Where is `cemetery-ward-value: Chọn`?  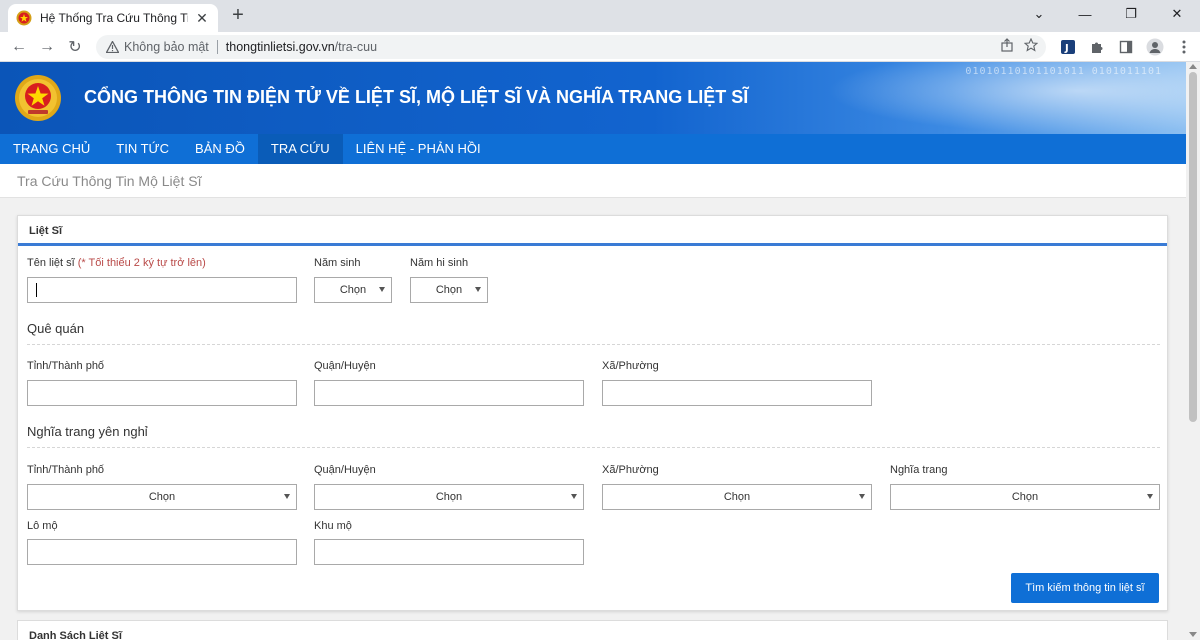
cemetery-ward-value: Chọn is located at coordinates (737, 497).